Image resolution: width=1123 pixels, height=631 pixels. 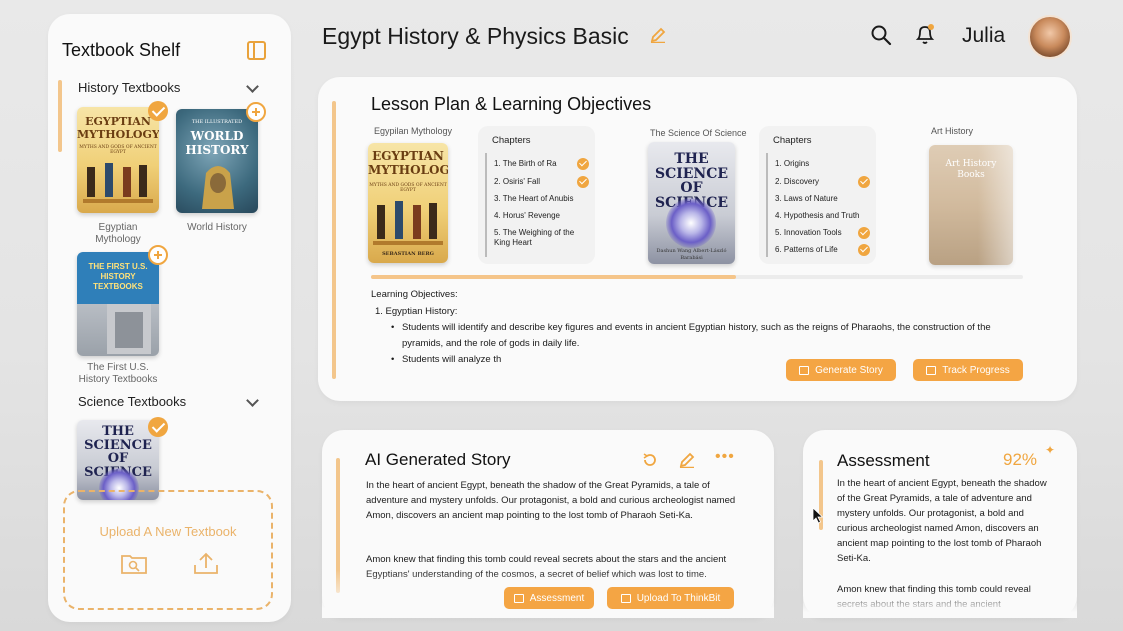 What do you see at coordinates (797, 182) in the screenshot?
I see `chapter-item: 2. Discovery` at bounding box center [797, 182].